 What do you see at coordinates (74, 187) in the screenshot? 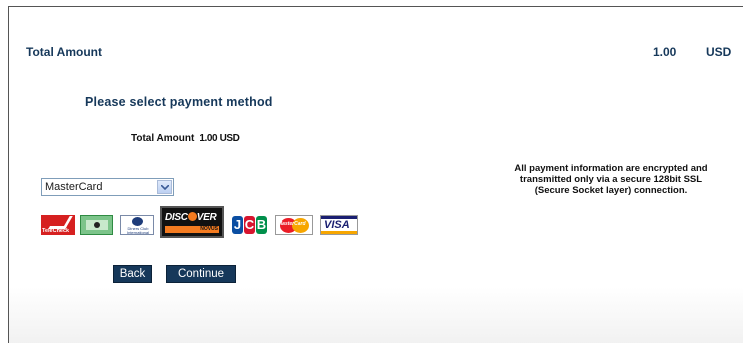
I see `payment-method-selected: MasterCard` at bounding box center [74, 187].